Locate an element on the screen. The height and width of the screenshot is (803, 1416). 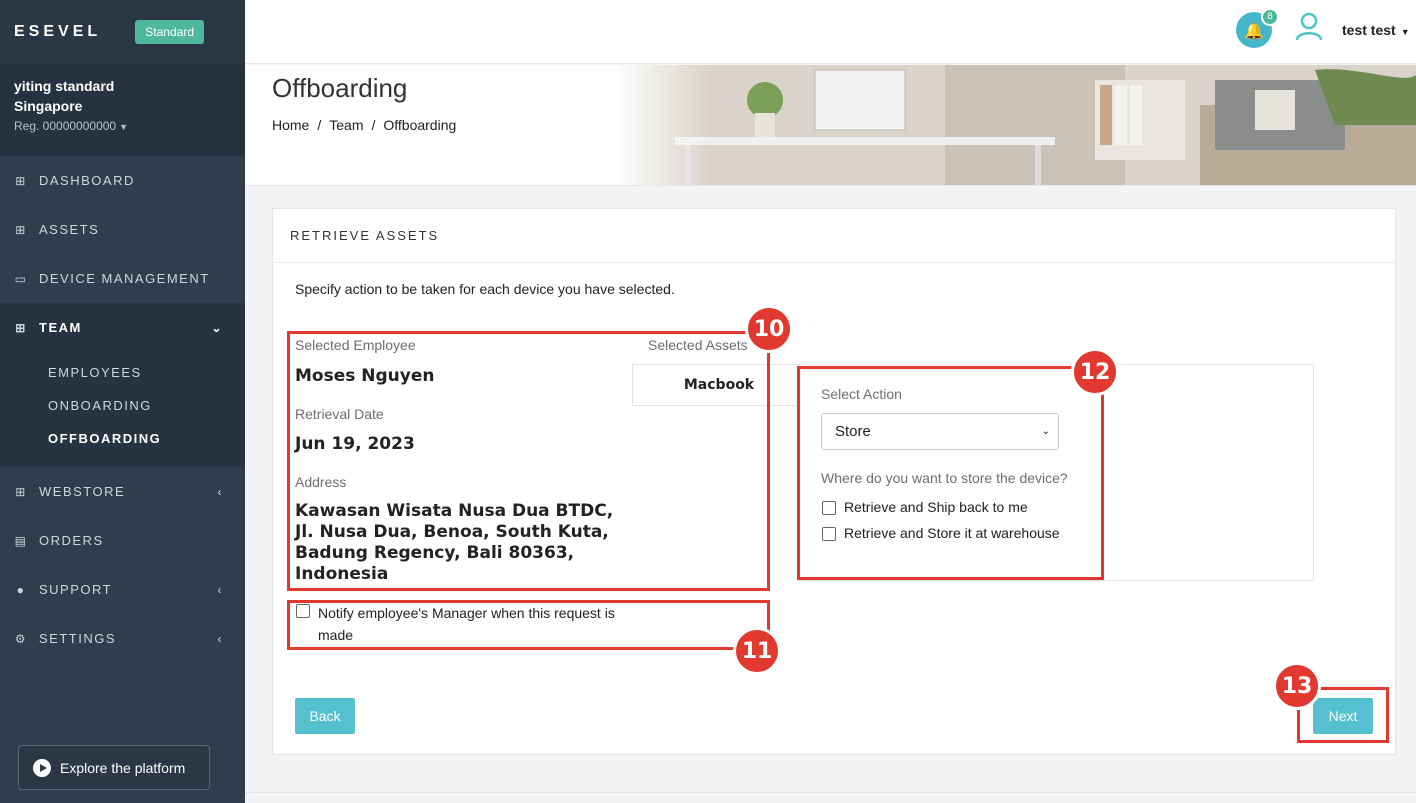
sidebar-item-label: DEVICE MANAGEMENT is located at coordinates (124, 278).